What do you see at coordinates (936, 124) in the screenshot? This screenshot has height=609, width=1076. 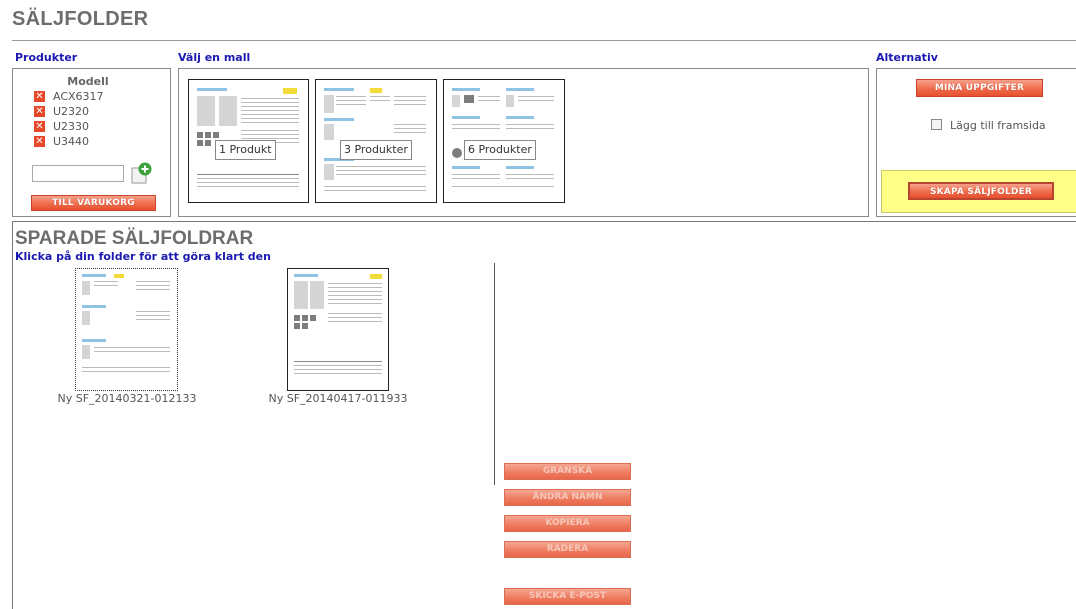 I see `add-cover-checkbox` at bounding box center [936, 124].